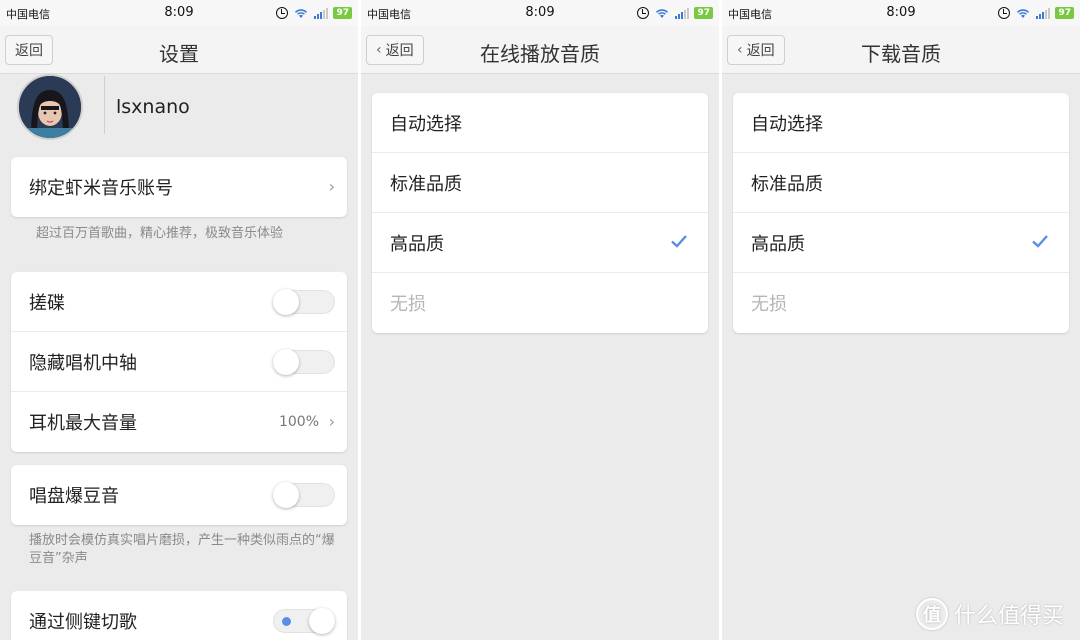  I want to click on crackle-row: 唱盘爆豆音, so click(179, 495).